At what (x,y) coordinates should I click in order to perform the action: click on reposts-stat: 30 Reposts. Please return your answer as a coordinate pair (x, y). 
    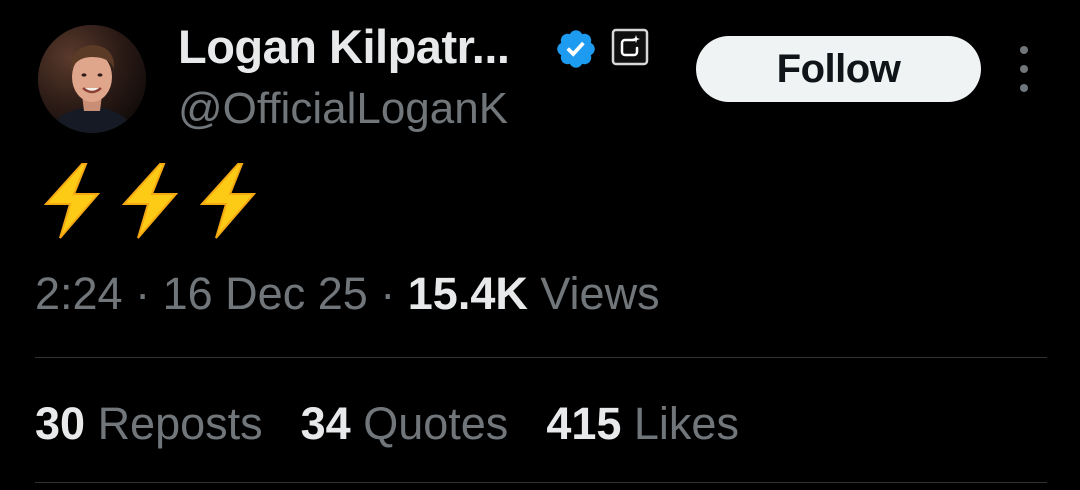
    Looking at the image, I should click on (149, 424).